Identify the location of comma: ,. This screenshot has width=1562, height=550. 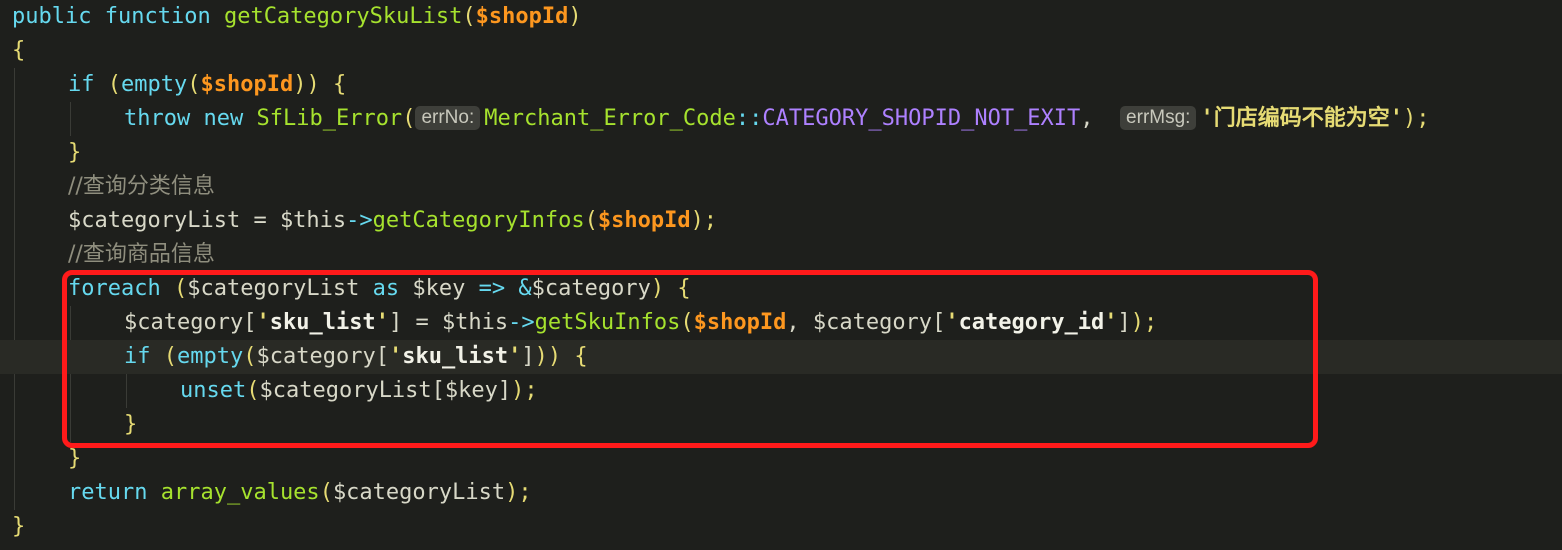
(793, 322).